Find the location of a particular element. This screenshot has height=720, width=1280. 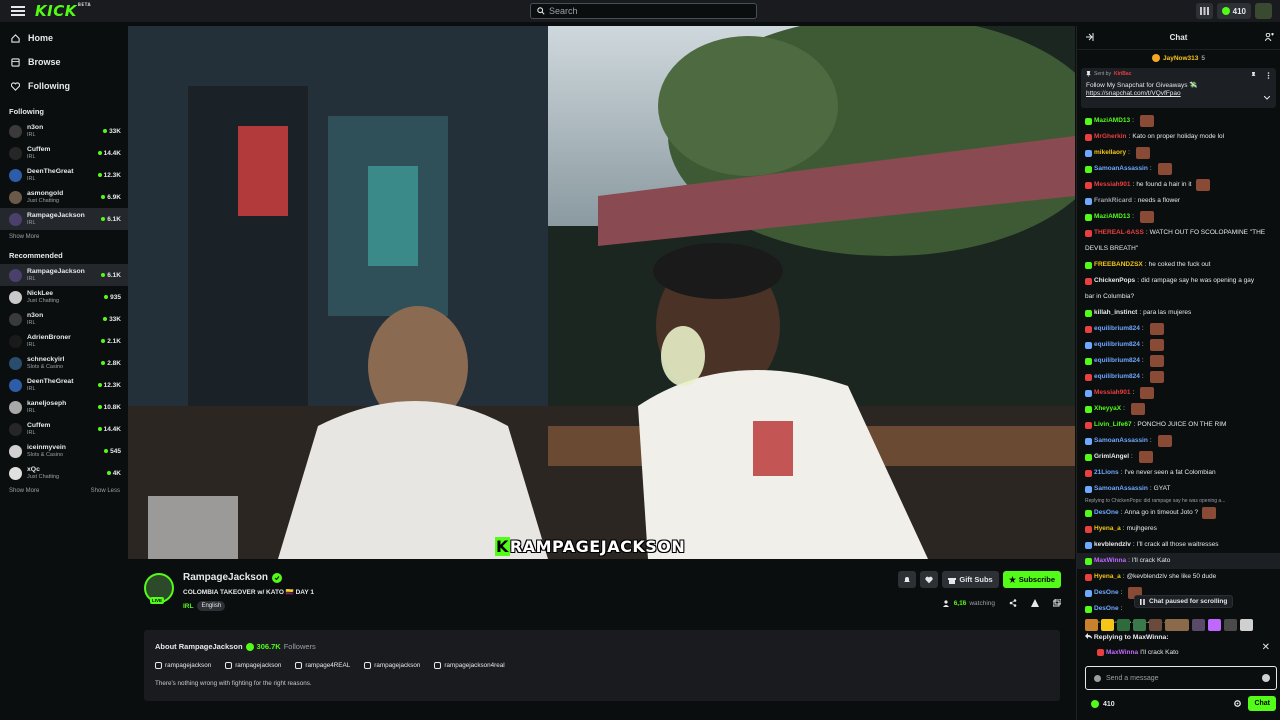

user-avatar-button is located at coordinates (1263, 11).